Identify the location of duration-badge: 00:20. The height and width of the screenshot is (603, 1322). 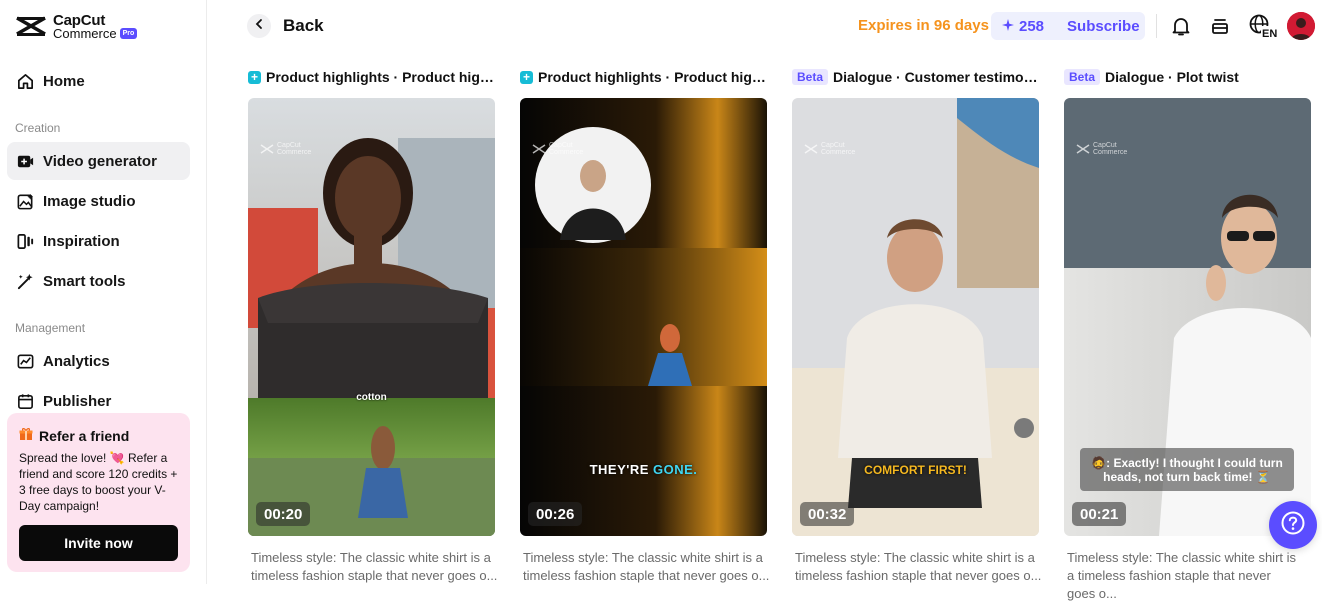
(283, 514).